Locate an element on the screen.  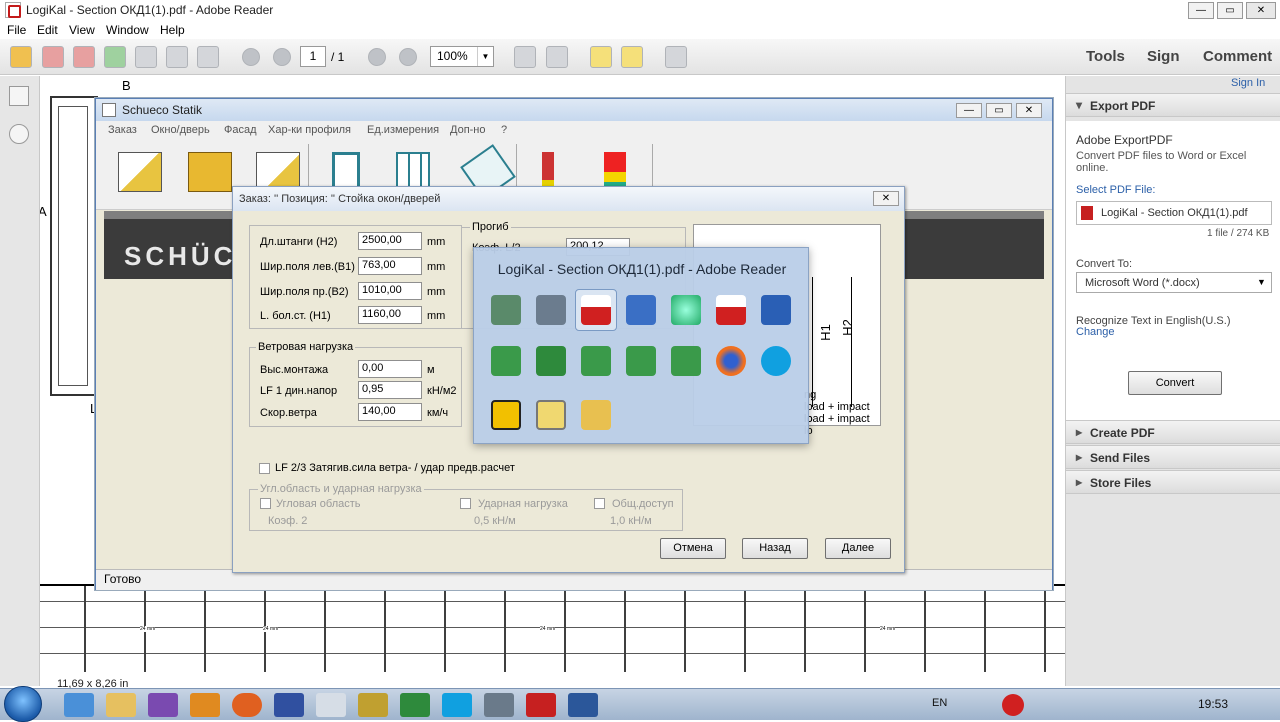
attachment-icon is located at coordinates (19, 134).